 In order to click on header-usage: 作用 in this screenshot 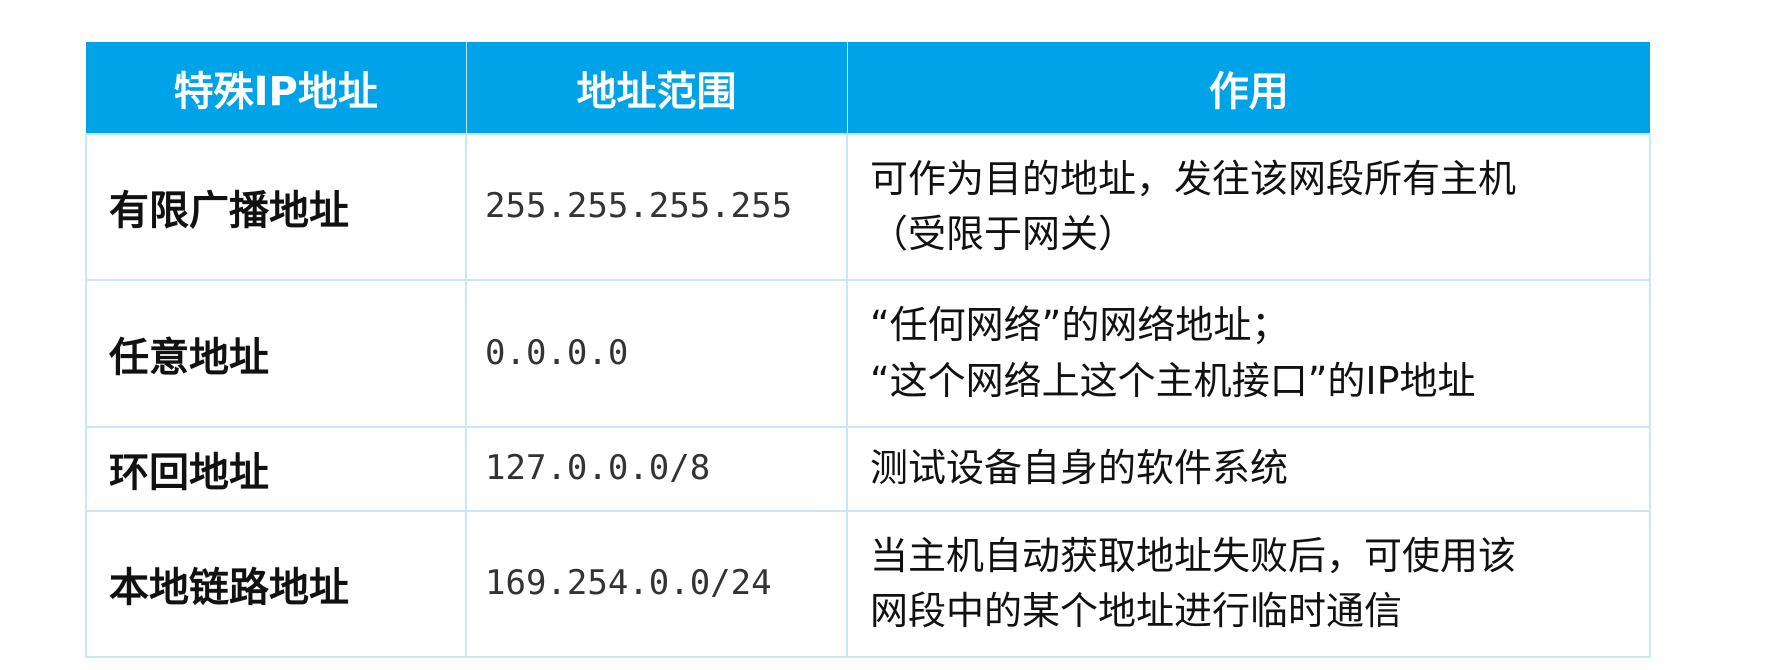, I will do `click(1248, 88)`.